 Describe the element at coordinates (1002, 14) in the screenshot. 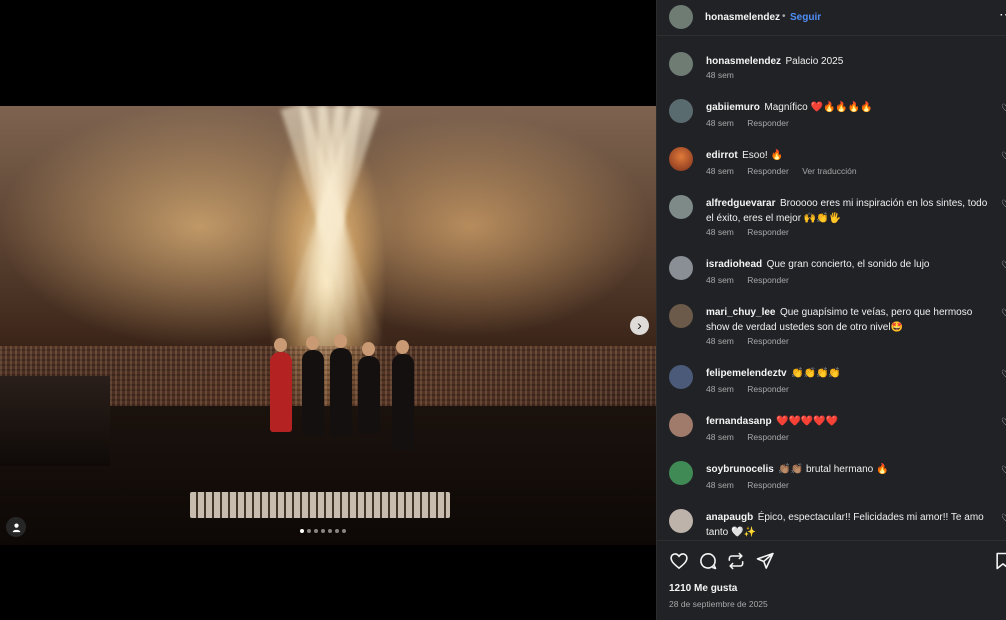

I see `more-options-icon: ⋯` at that location.